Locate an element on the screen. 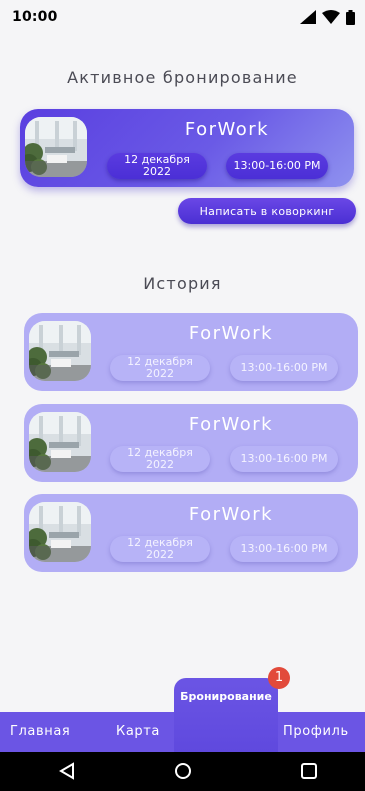  recents-icon is located at coordinates (309, 771).